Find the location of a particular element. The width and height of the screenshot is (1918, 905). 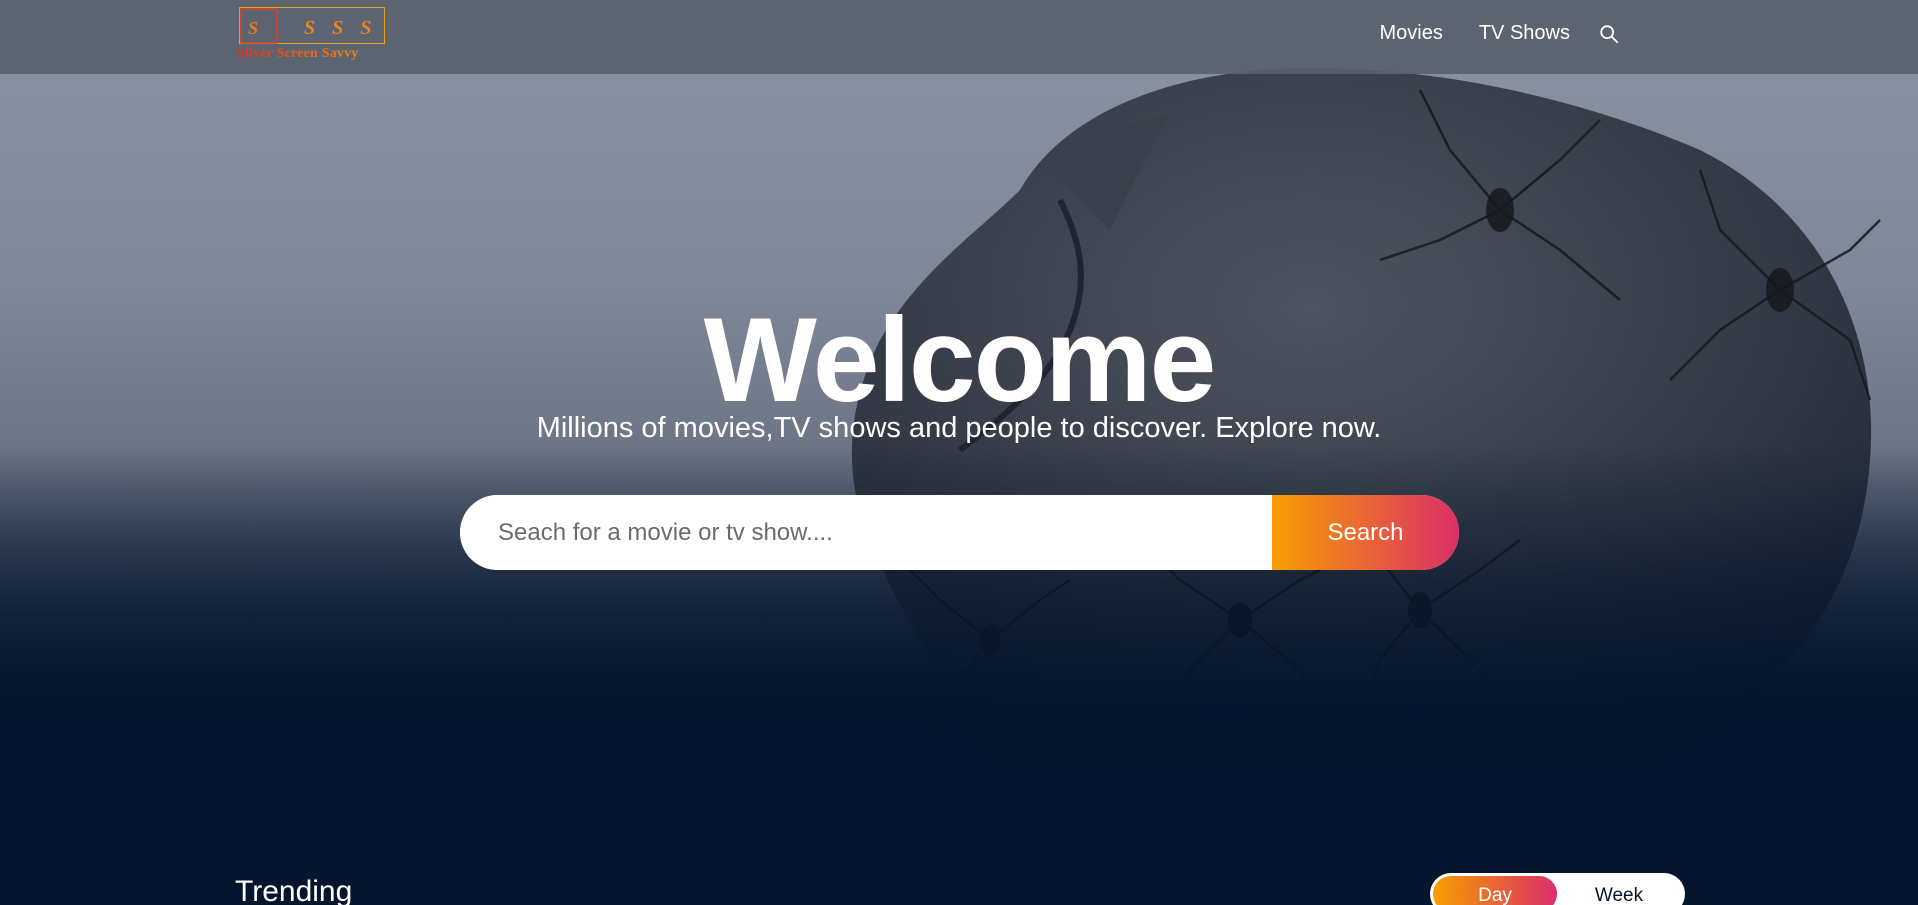

tab-day: Day is located at coordinates (1495, 890).